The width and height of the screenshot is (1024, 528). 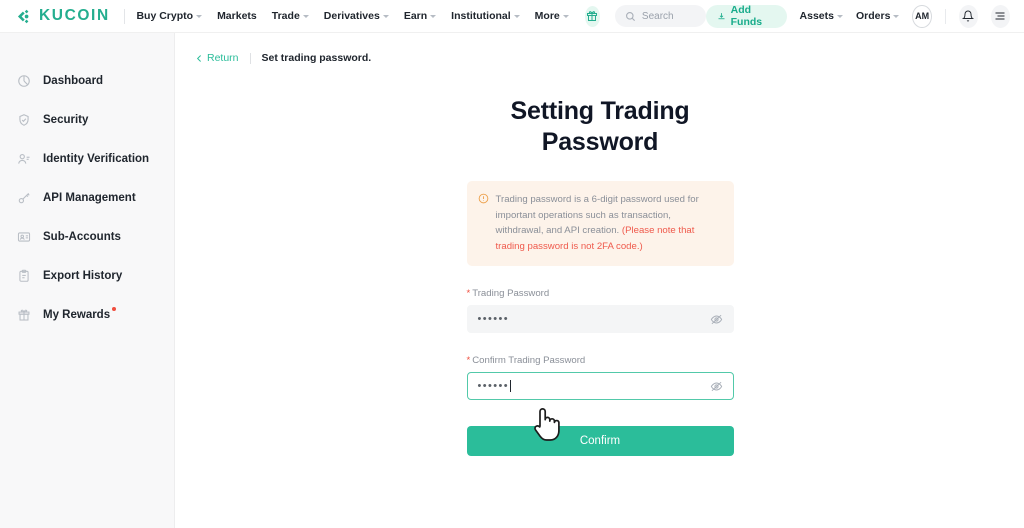 I want to click on sidebar-item-sub-accounts: Sub-Accounts, so click(x=87, y=236).